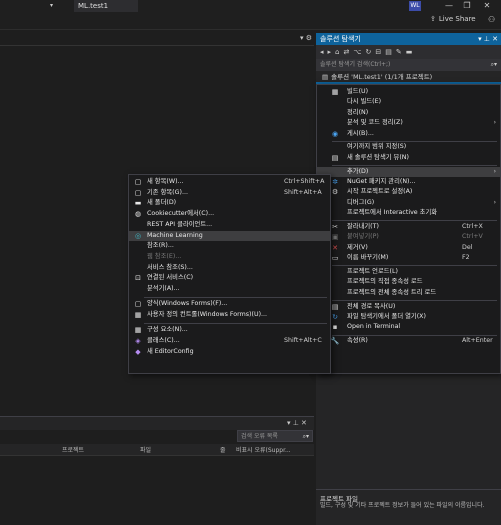  I want to click on show-files-icon: ▤, so click(388, 52).